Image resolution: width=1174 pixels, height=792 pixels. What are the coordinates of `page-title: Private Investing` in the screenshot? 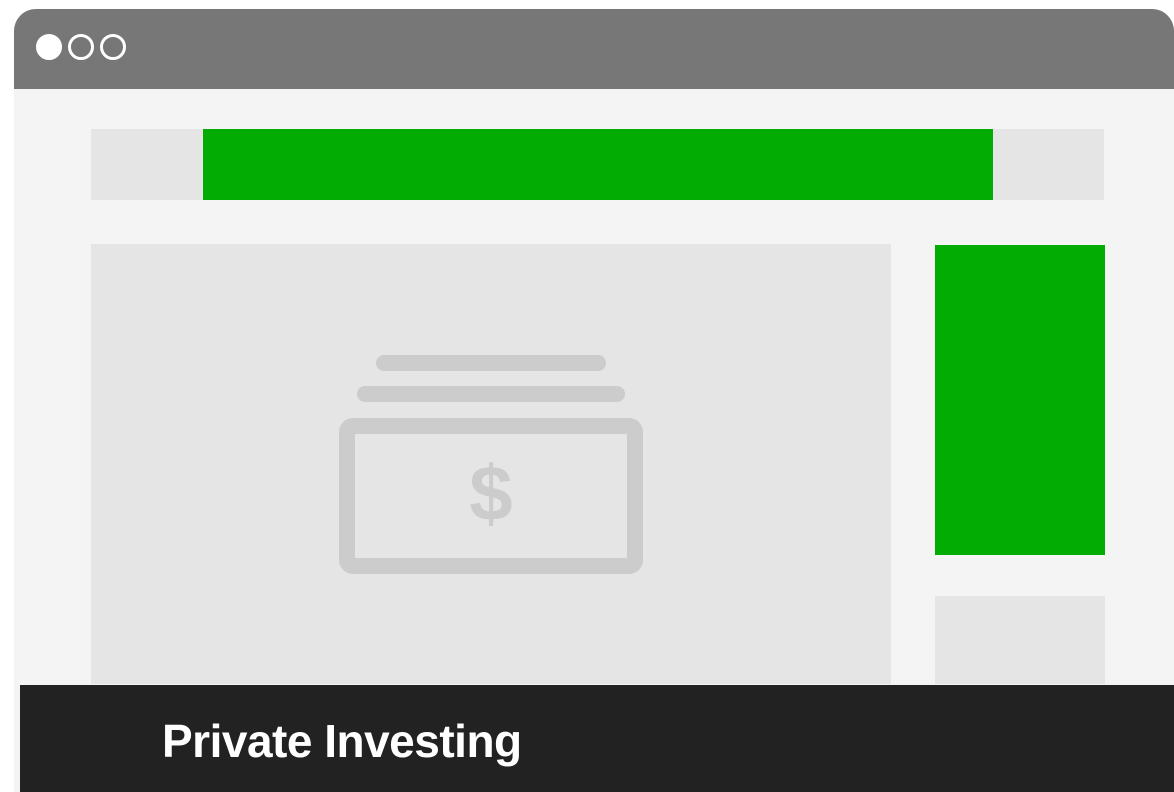 It's located at (342, 741).